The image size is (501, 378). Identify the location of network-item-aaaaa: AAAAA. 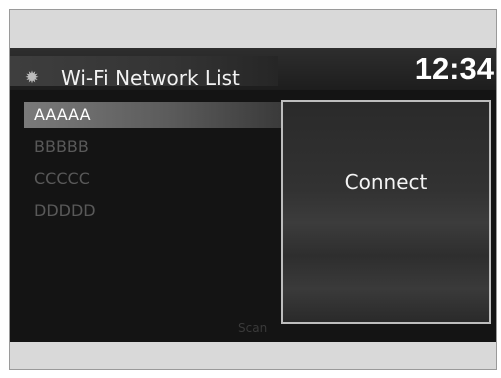
(153, 115).